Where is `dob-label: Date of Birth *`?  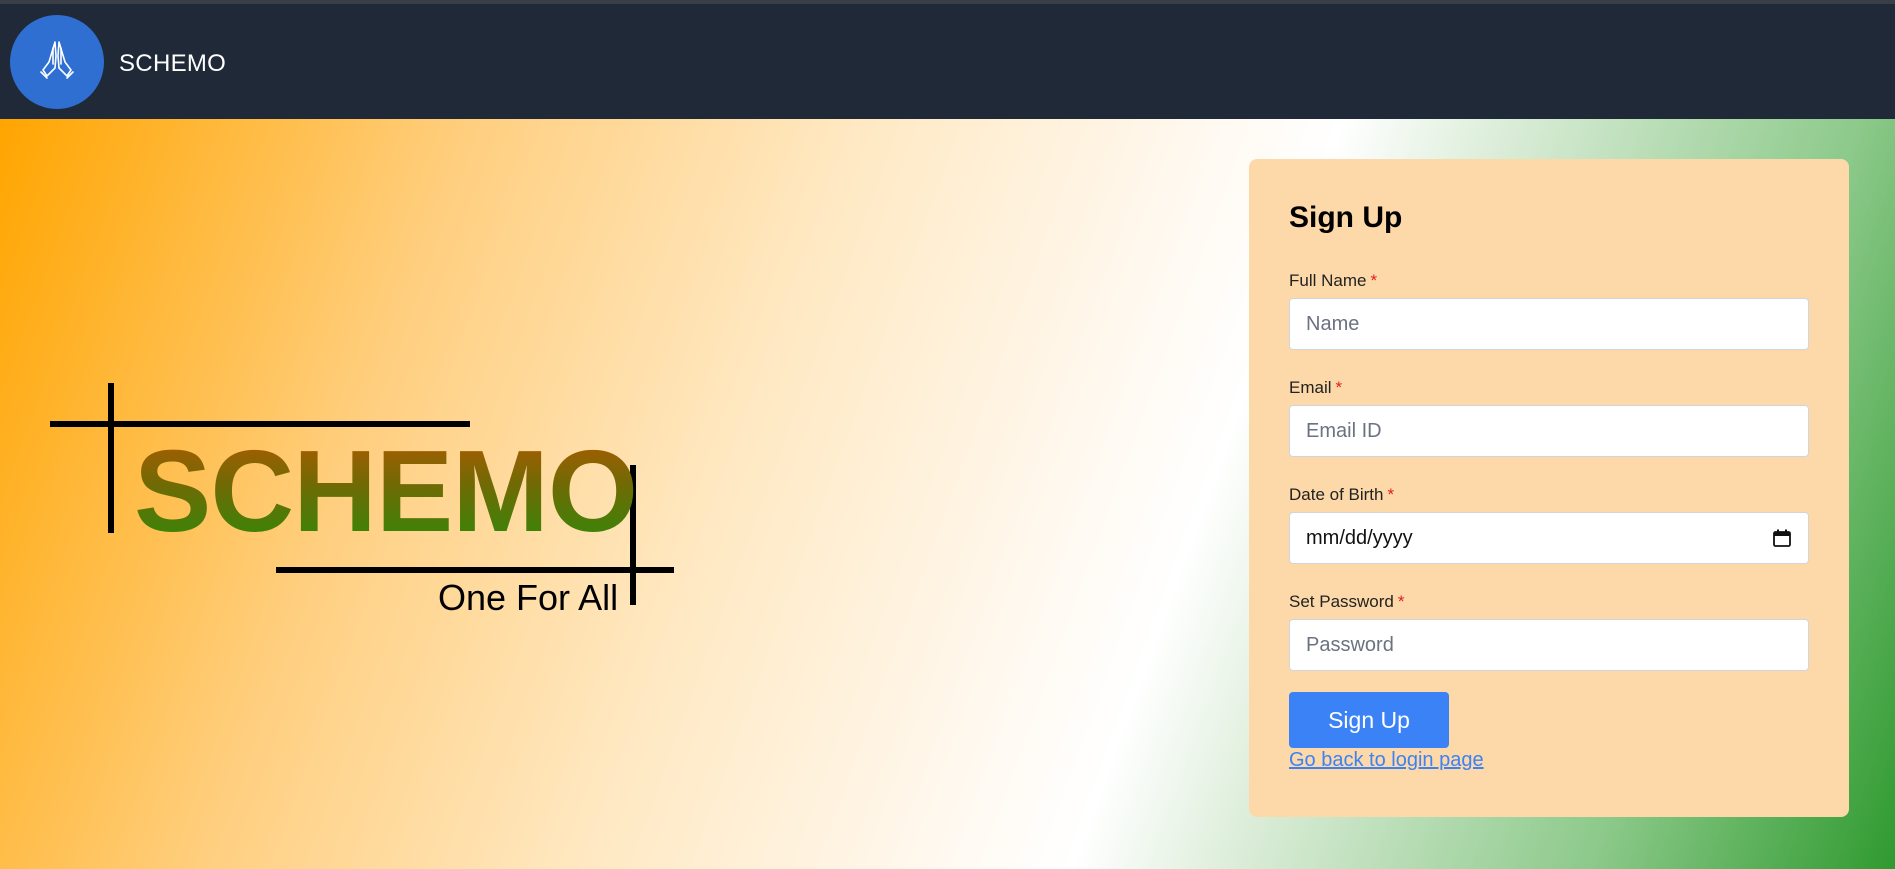 dob-label: Date of Birth * is located at coordinates (1341, 495).